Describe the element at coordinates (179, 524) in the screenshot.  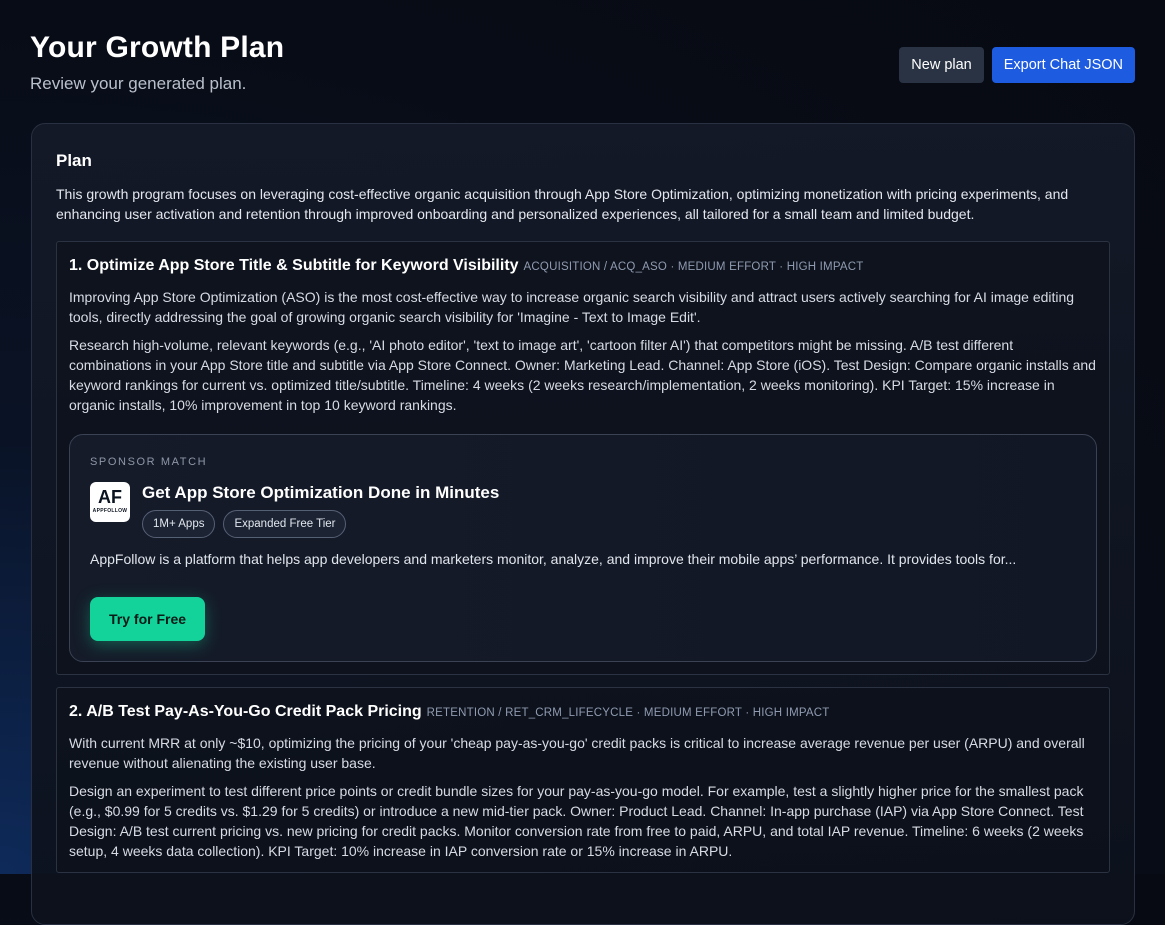
I see `sponsor-badge: 1M+ Apps` at that location.